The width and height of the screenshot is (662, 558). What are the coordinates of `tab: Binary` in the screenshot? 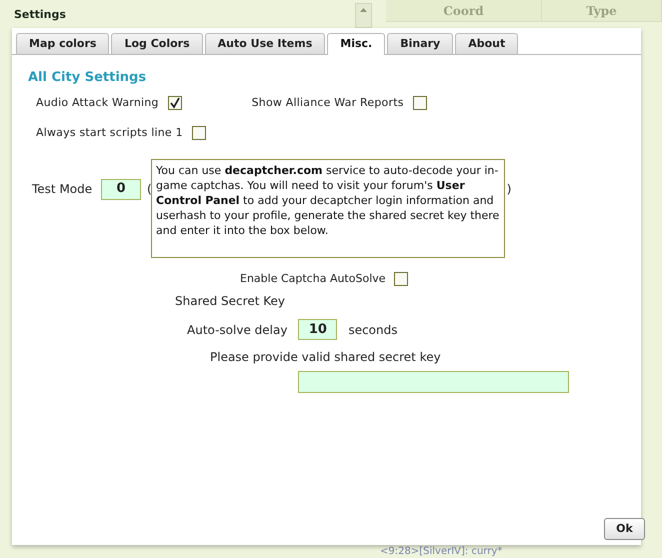 It's located at (420, 43).